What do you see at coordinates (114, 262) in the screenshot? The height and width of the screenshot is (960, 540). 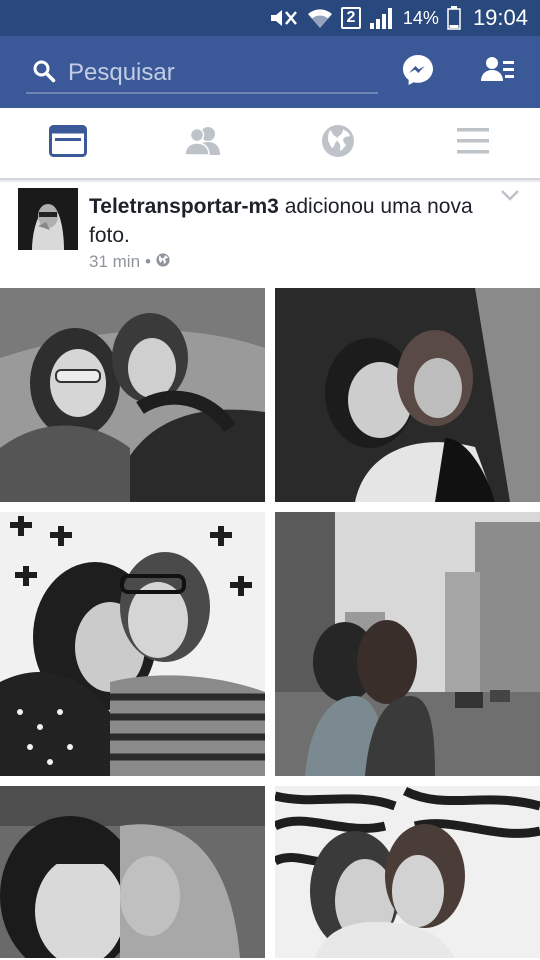 I see `post-timestamp: 31 min` at bounding box center [114, 262].